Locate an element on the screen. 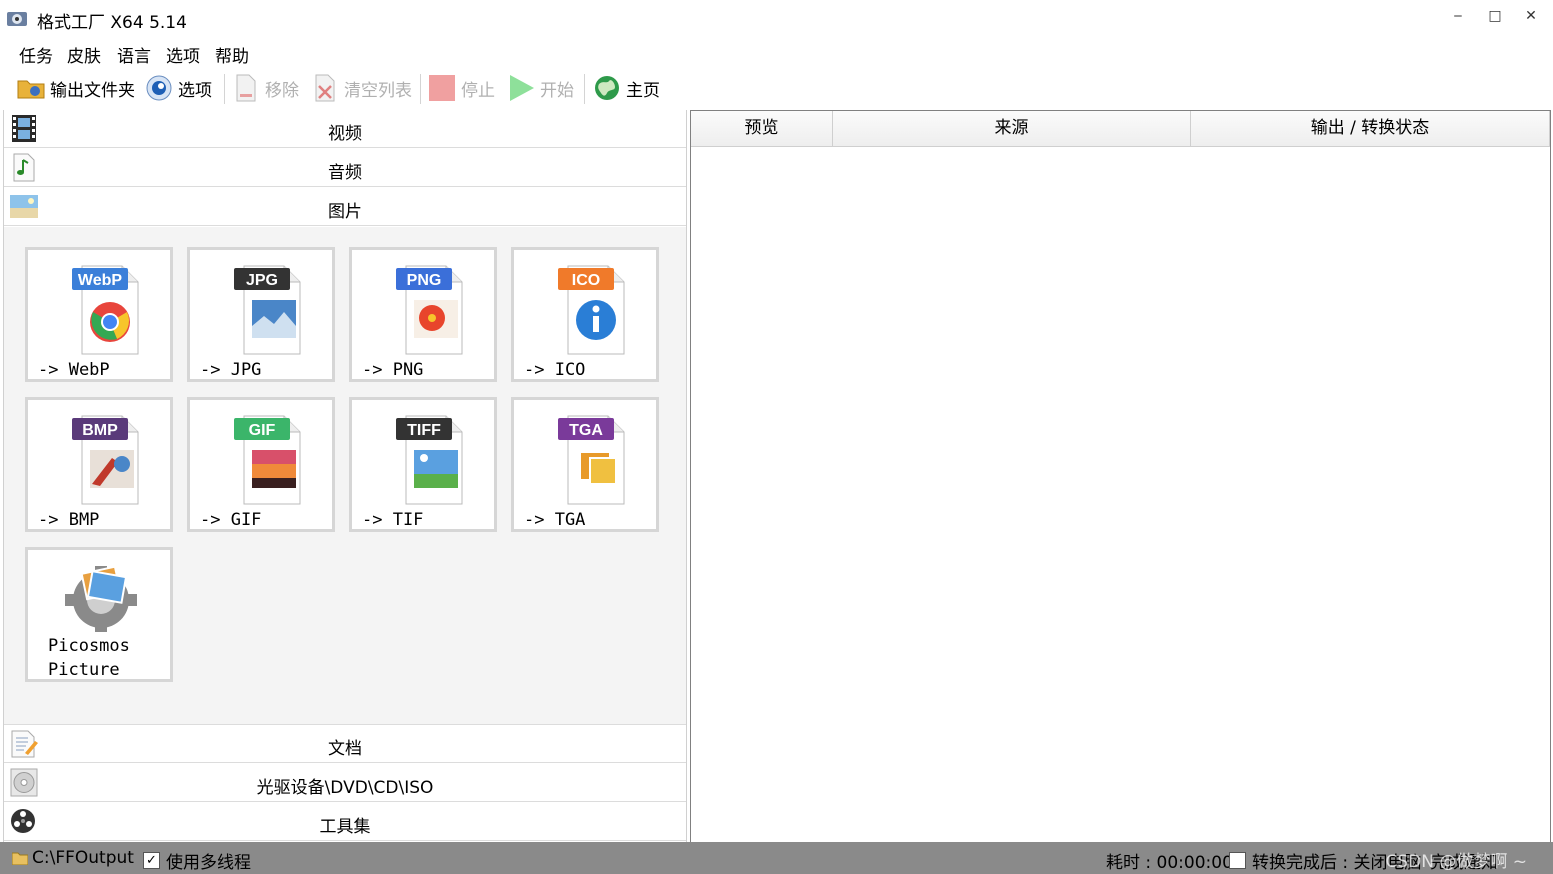  toolbar: 输出文件夹 选项 移除 清空列表 停止 开始 主页 is located at coordinates (350, 88).